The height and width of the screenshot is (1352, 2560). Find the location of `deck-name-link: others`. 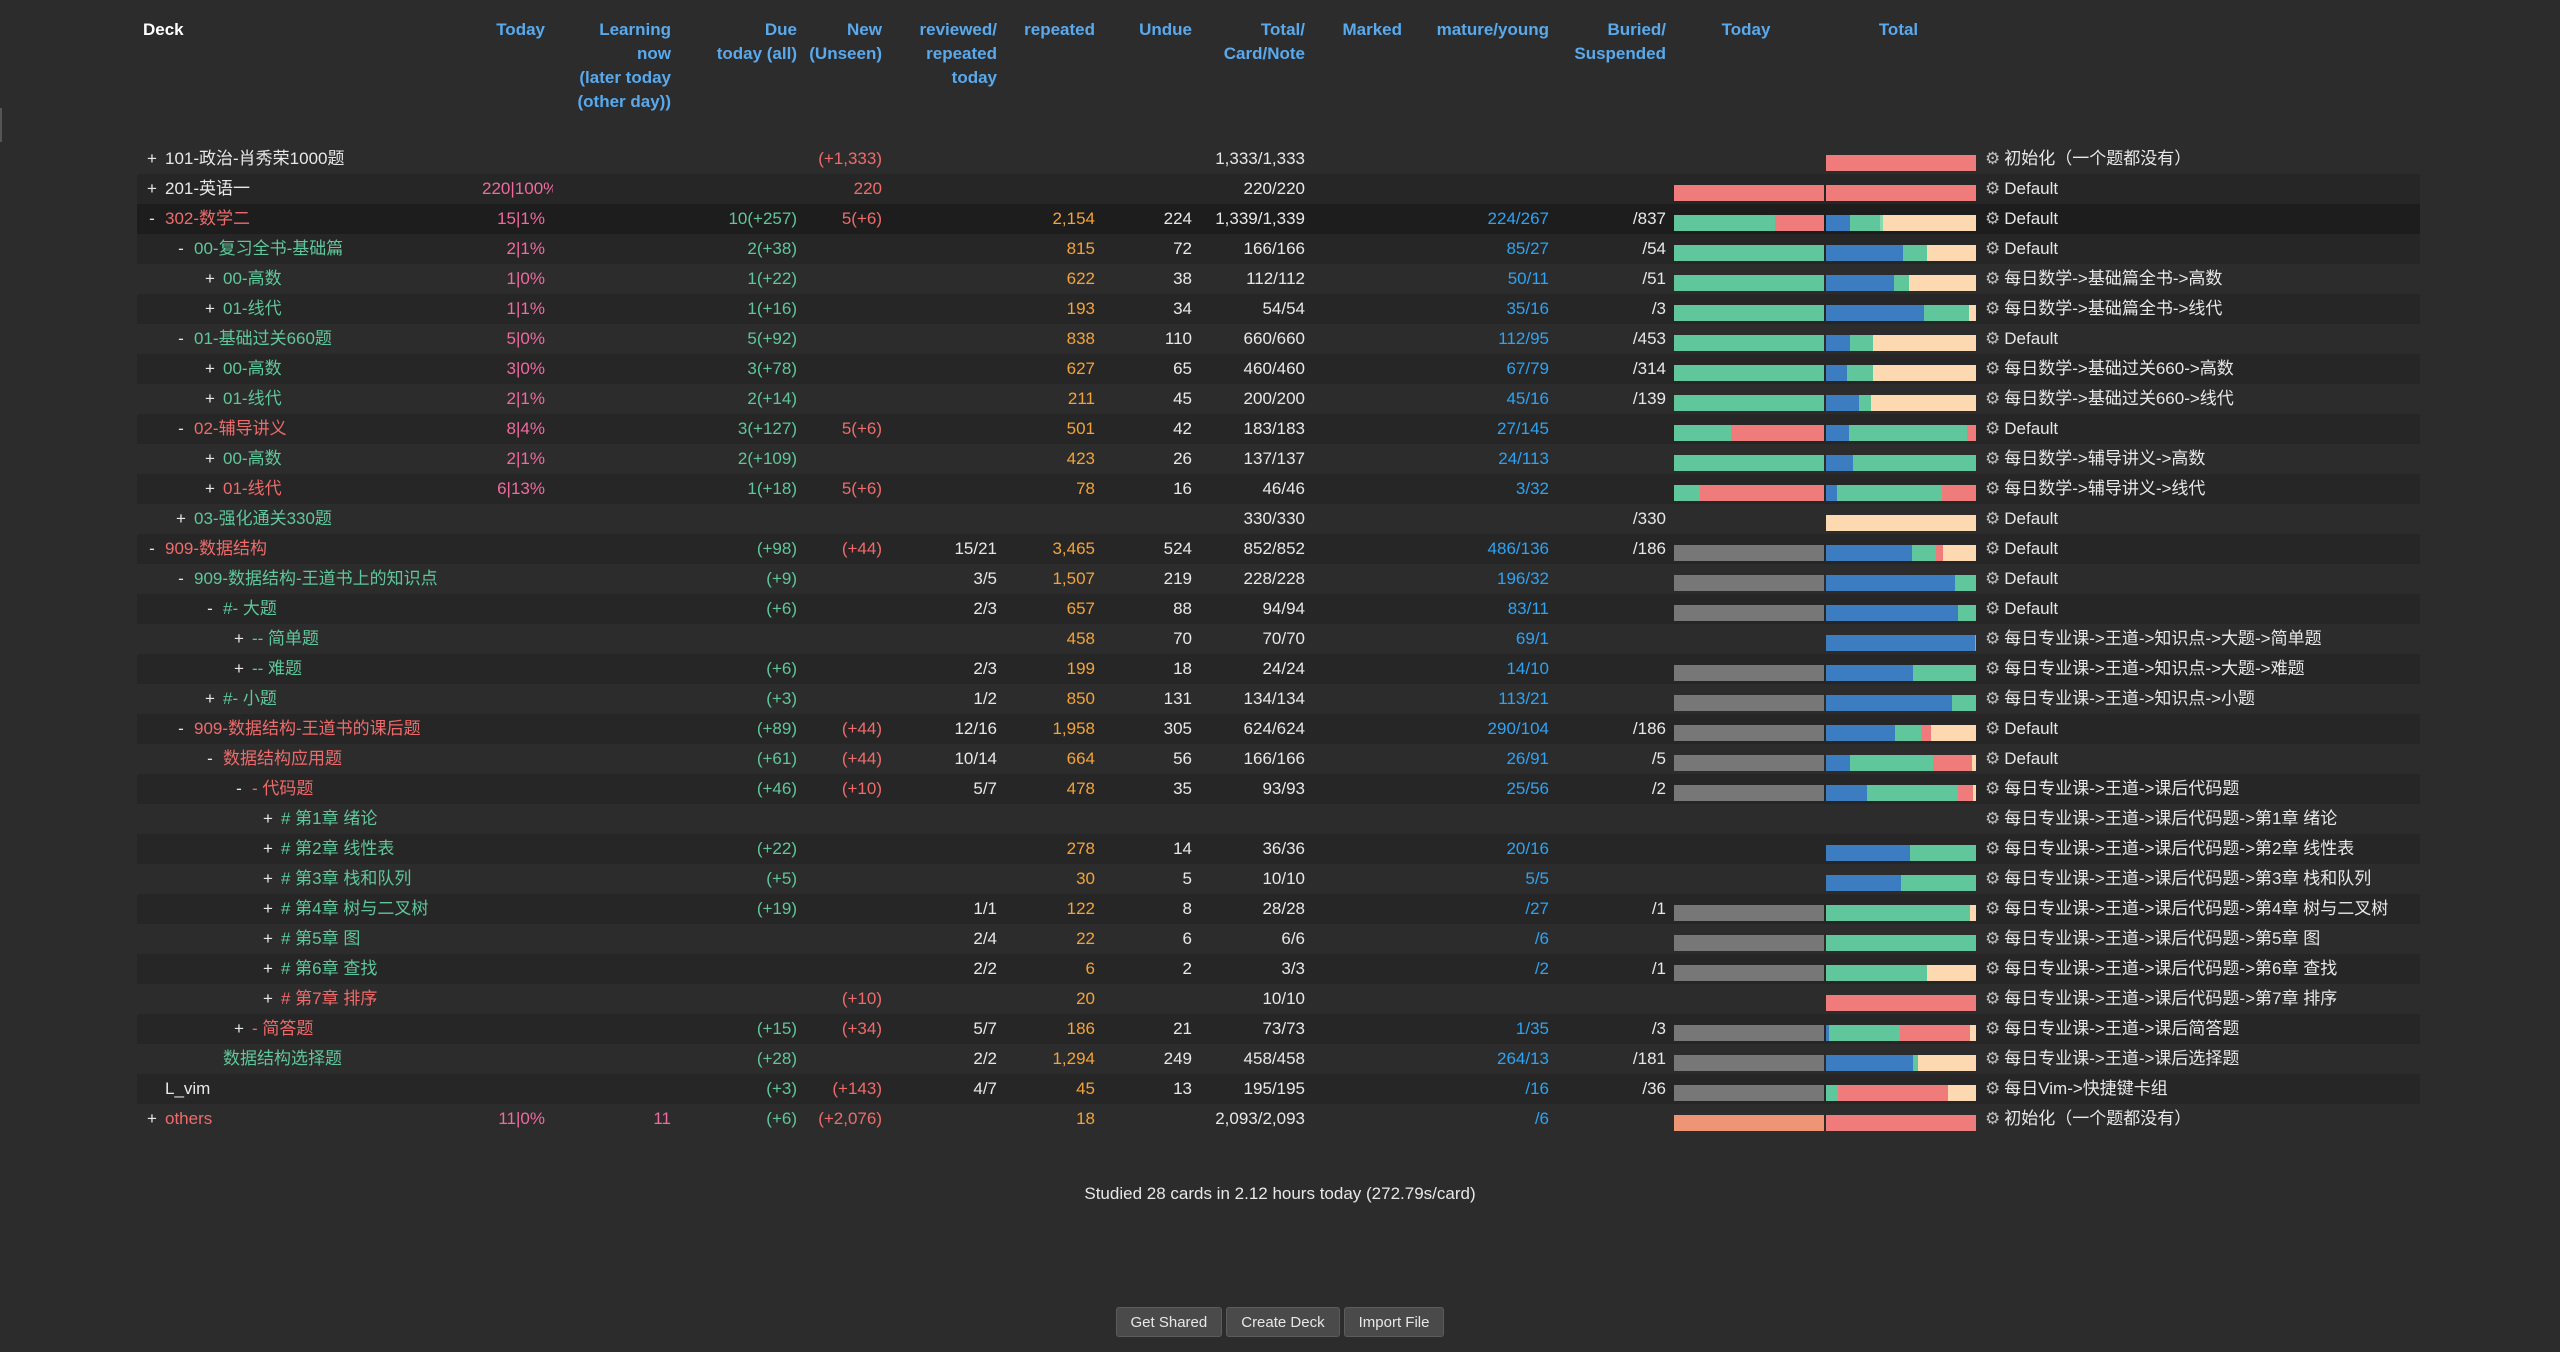

deck-name-link: others is located at coordinates (188, 1118).